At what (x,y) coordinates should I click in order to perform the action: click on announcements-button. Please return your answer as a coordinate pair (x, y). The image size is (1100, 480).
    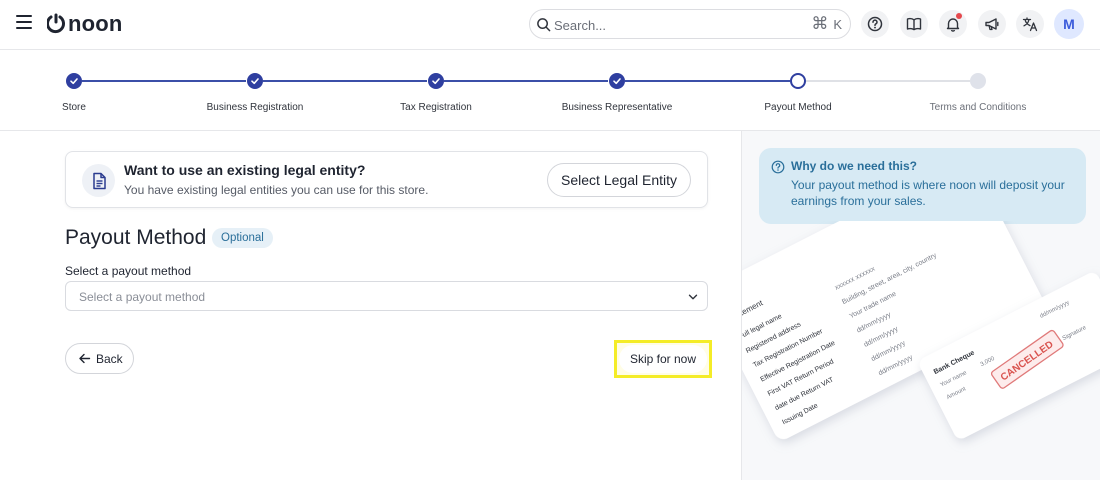
    Looking at the image, I should click on (992, 24).